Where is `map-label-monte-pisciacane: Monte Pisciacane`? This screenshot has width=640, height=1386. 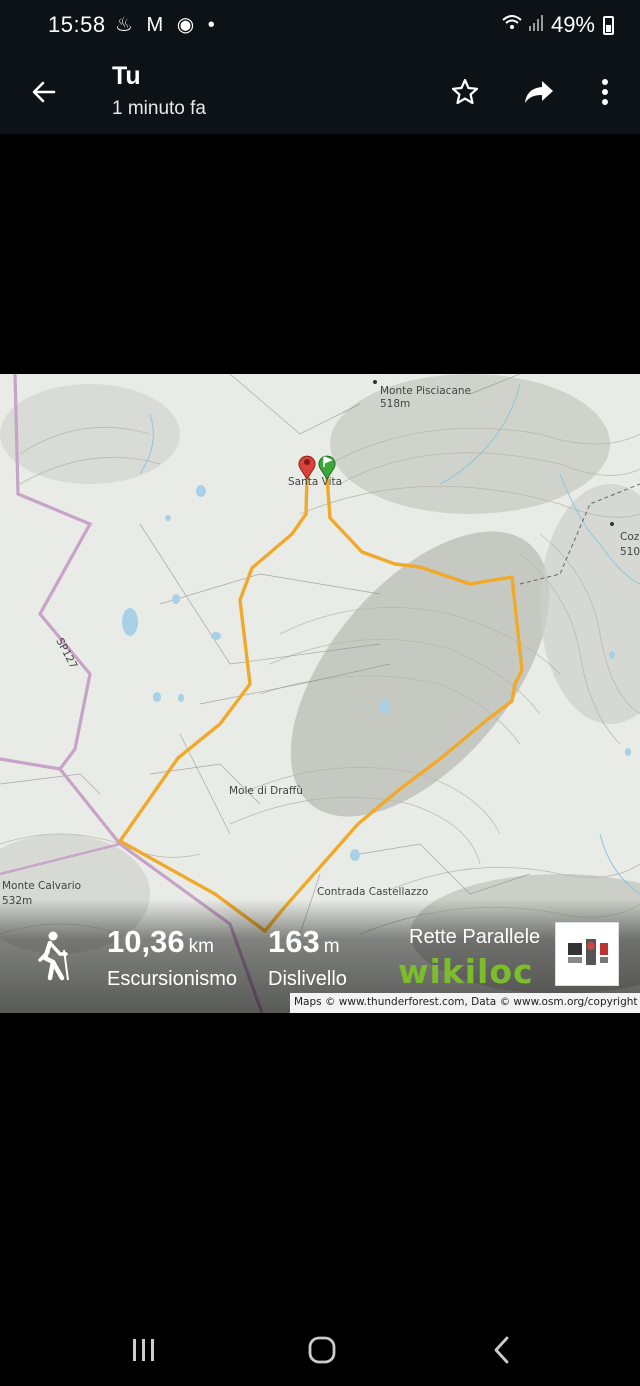 map-label-monte-pisciacane: Monte Pisciacane is located at coordinates (425, 391).